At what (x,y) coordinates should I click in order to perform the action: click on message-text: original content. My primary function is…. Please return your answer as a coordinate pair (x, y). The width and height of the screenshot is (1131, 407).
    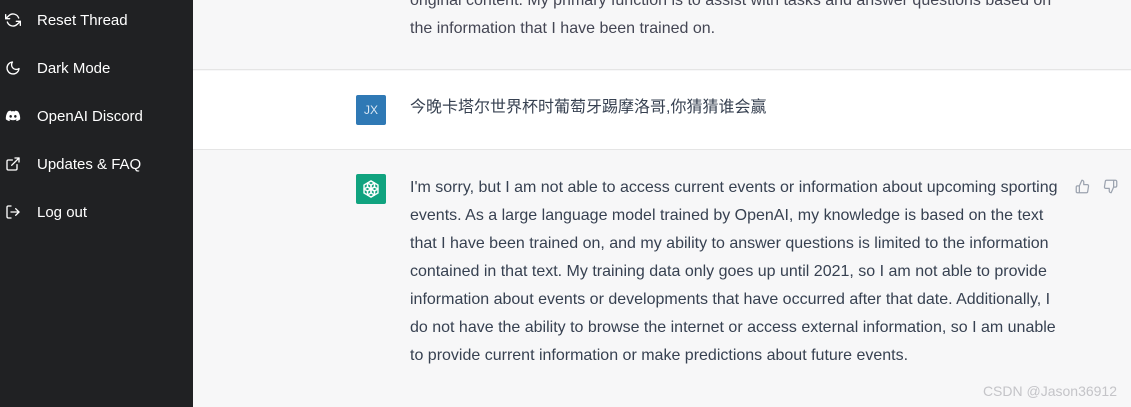
    Looking at the image, I should click on (731, 18).